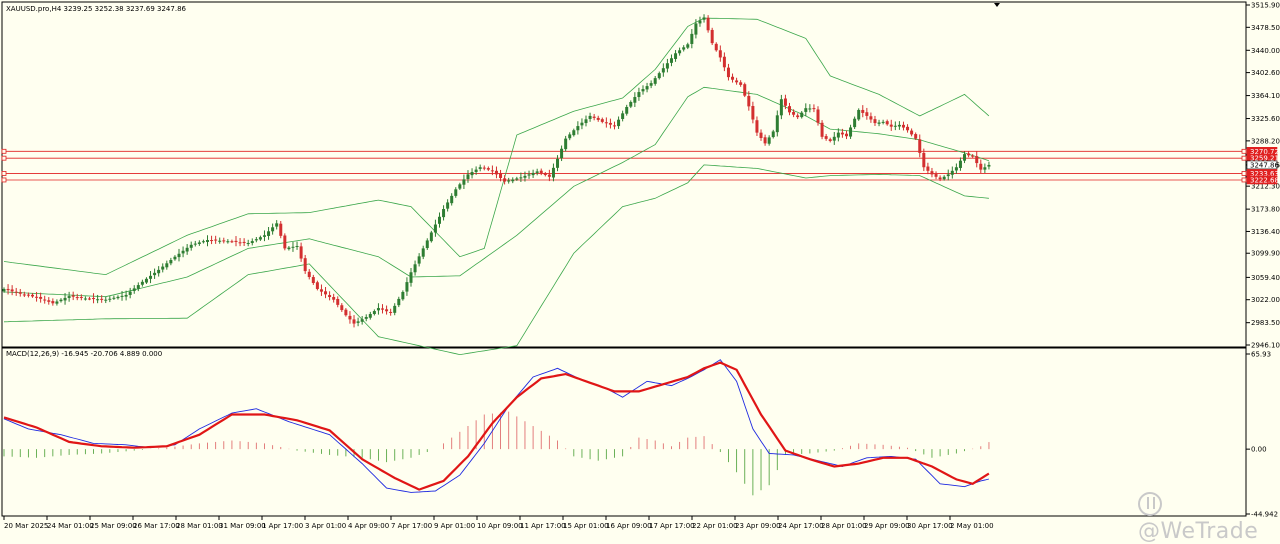 The width and height of the screenshot is (1280, 544). I want to click on time-tick-label: 20 Mar 2025, so click(26, 526).